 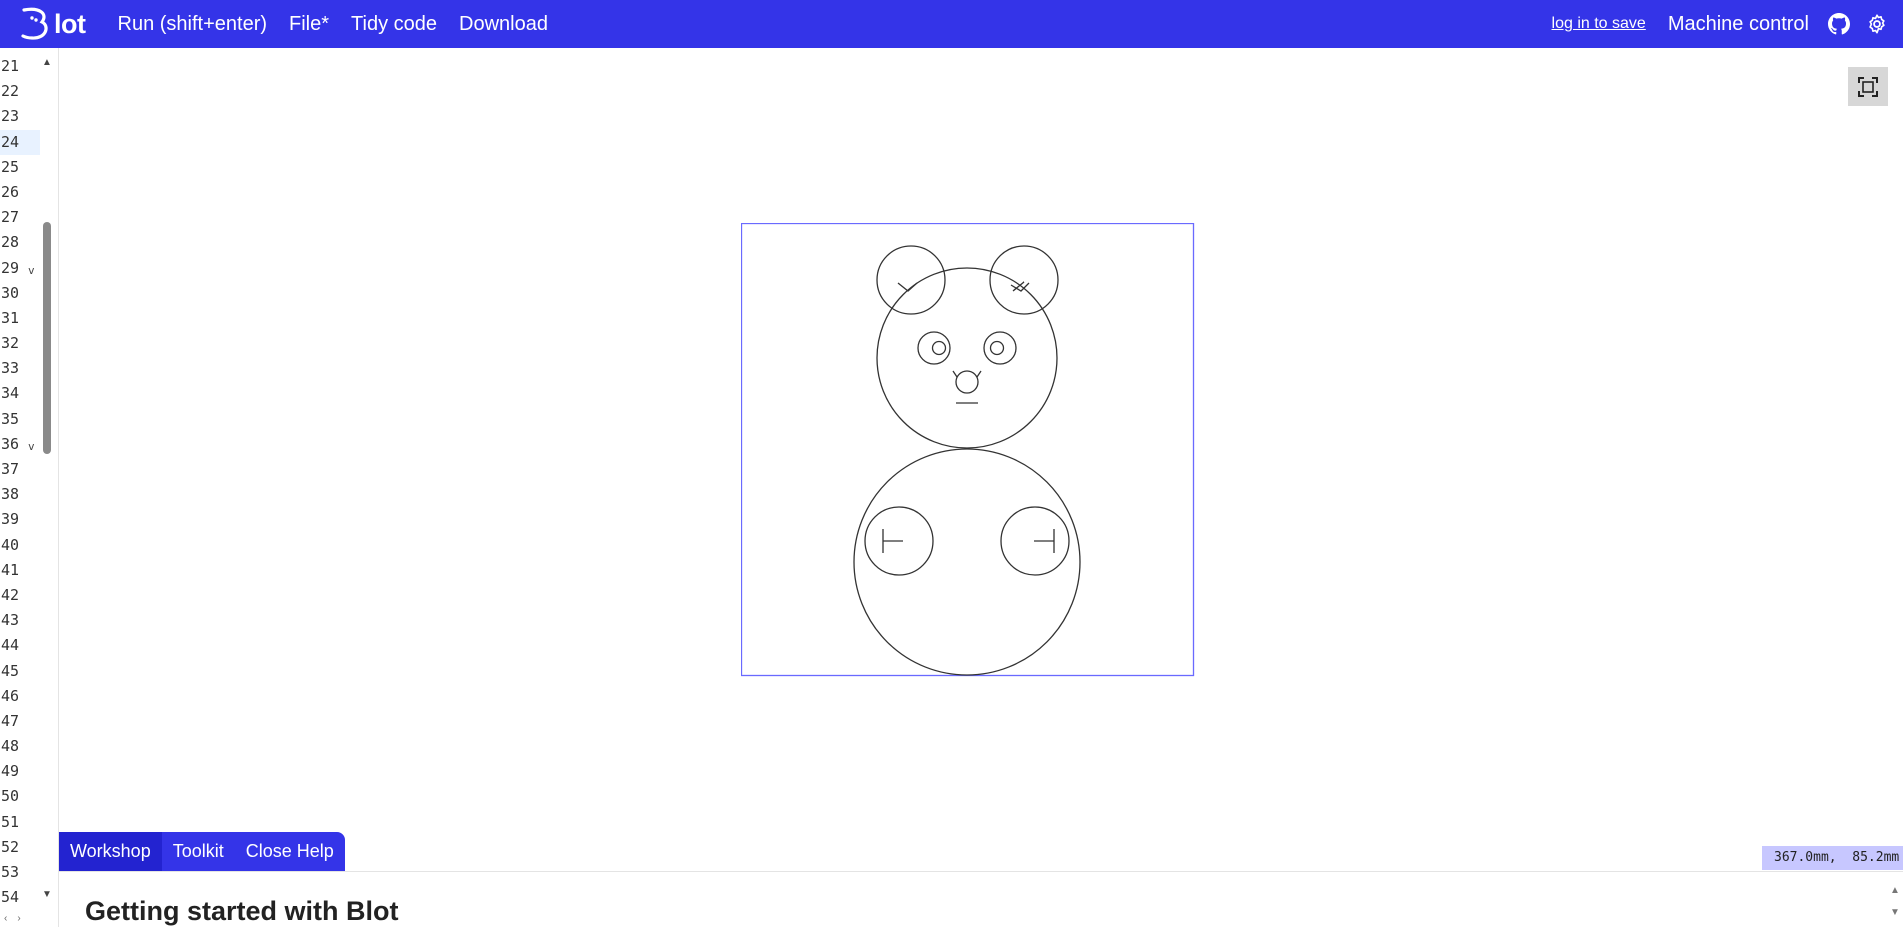 I want to click on run-button: Run (shift+enter), so click(x=193, y=24).